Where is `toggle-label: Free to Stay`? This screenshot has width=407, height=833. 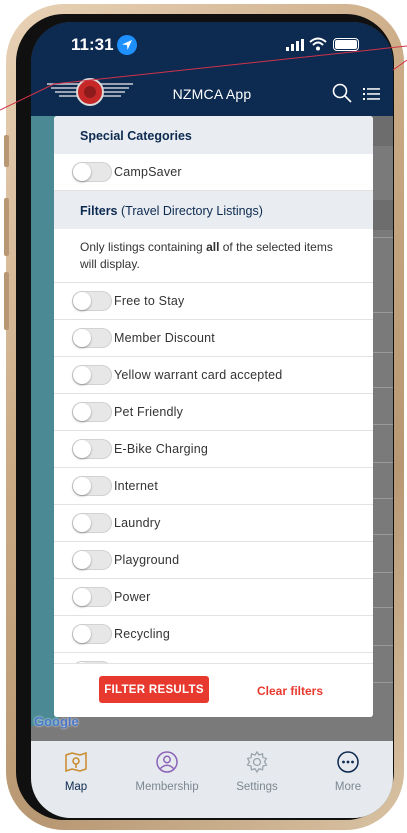 toggle-label: Free to Stay is located at coordinates (149, 301).